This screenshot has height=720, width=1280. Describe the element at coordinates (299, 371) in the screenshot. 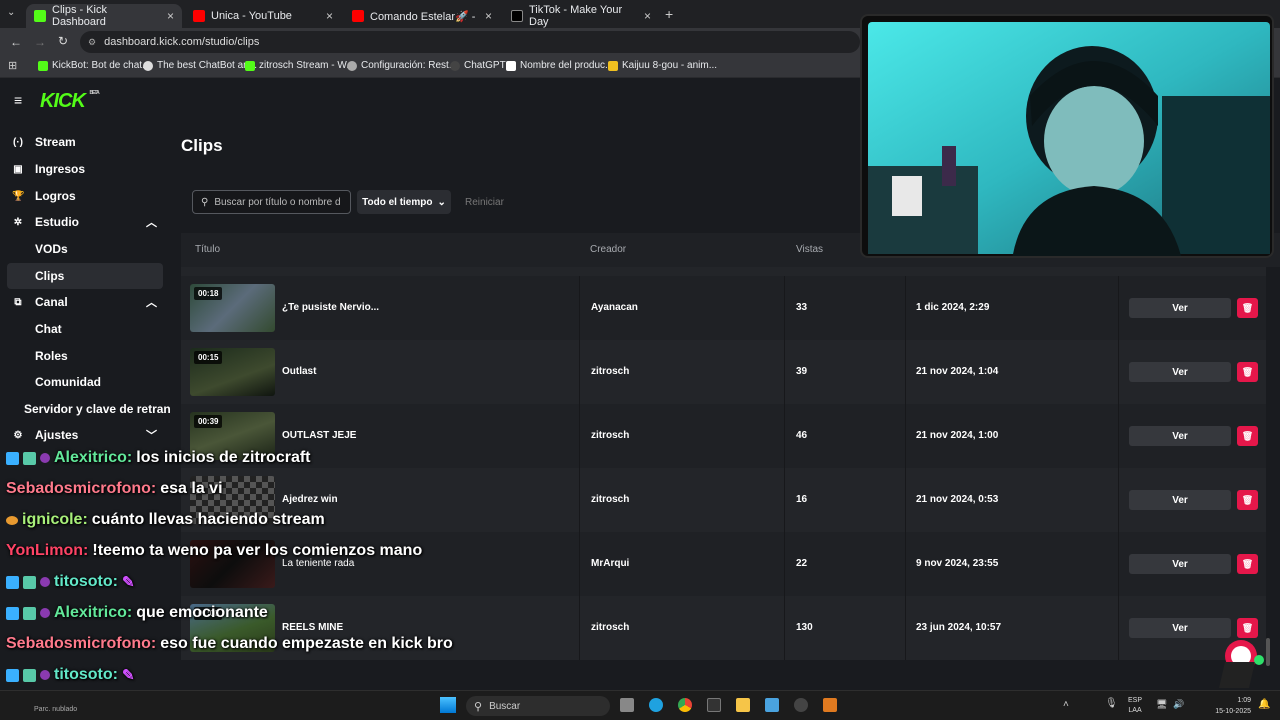

I see `clip-title: Outlast` at that location.